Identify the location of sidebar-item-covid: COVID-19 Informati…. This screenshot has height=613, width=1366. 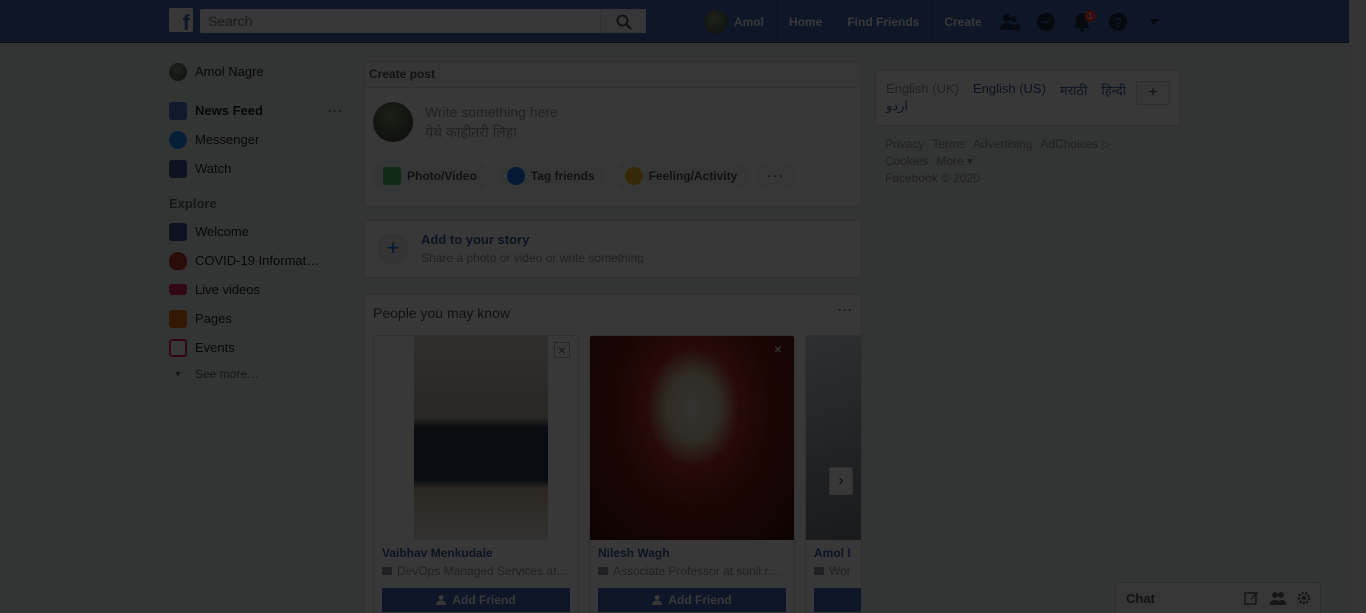
(259, 260).